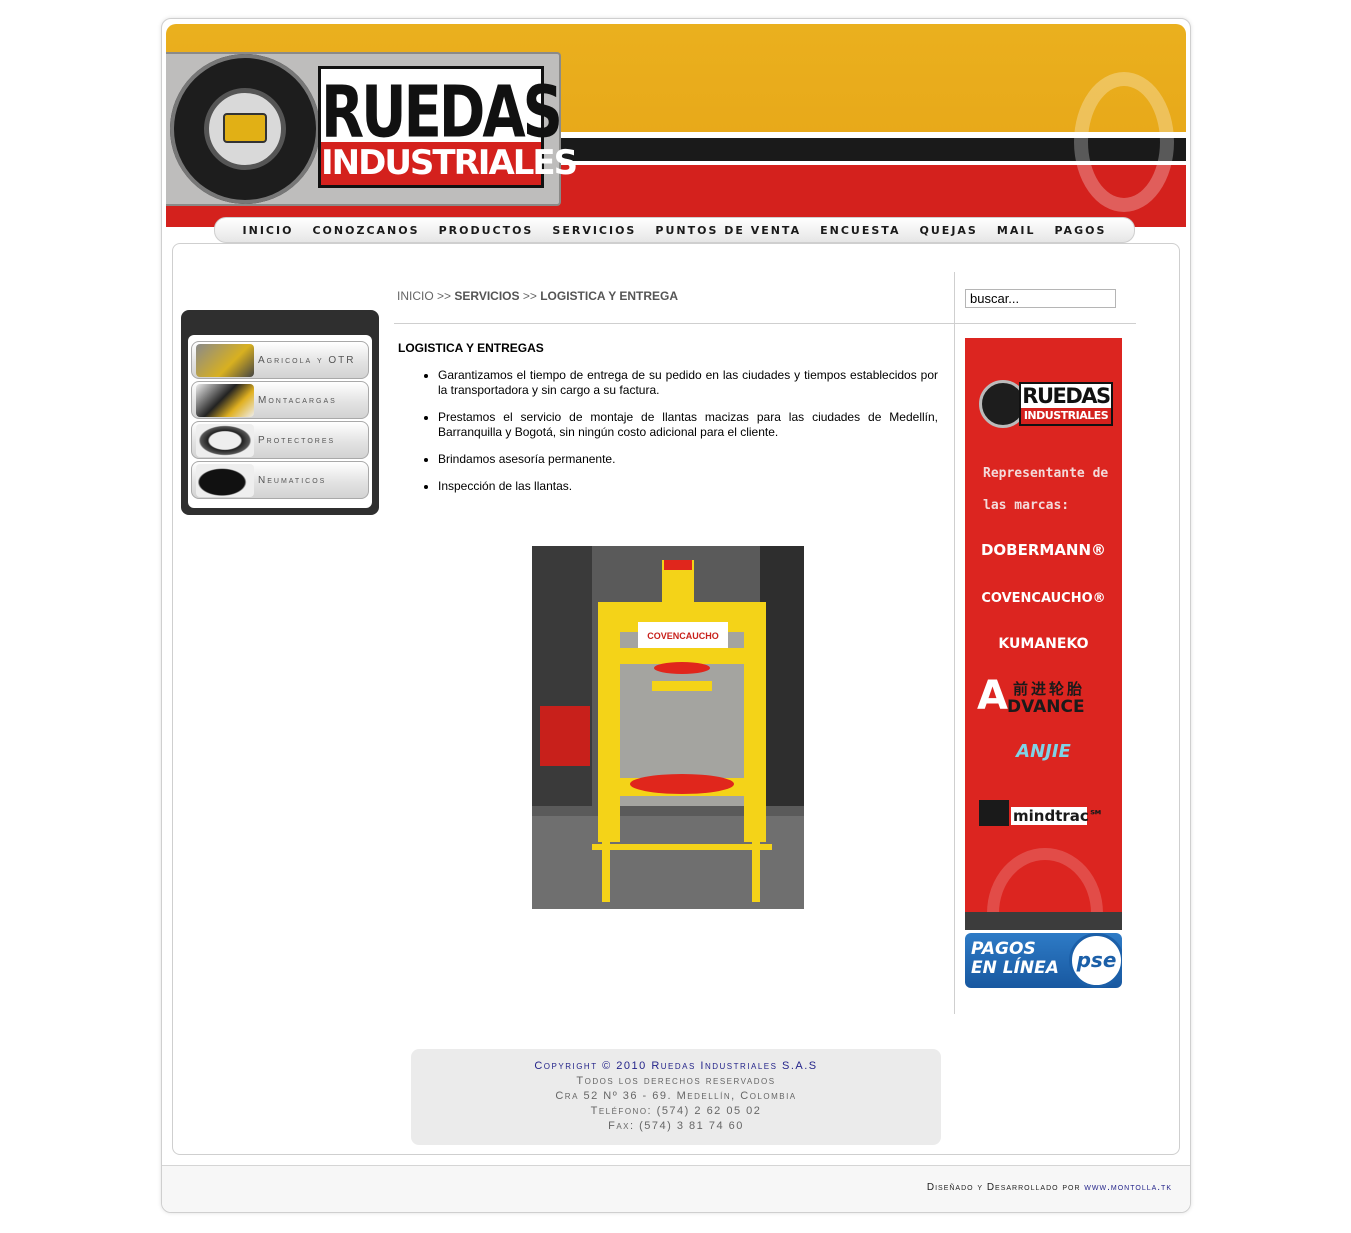 The height and width of the screenshot is (1233, 1351). I want to click on phone: Teléfono: (574) 2 62 05 02, so click(676, 1111).